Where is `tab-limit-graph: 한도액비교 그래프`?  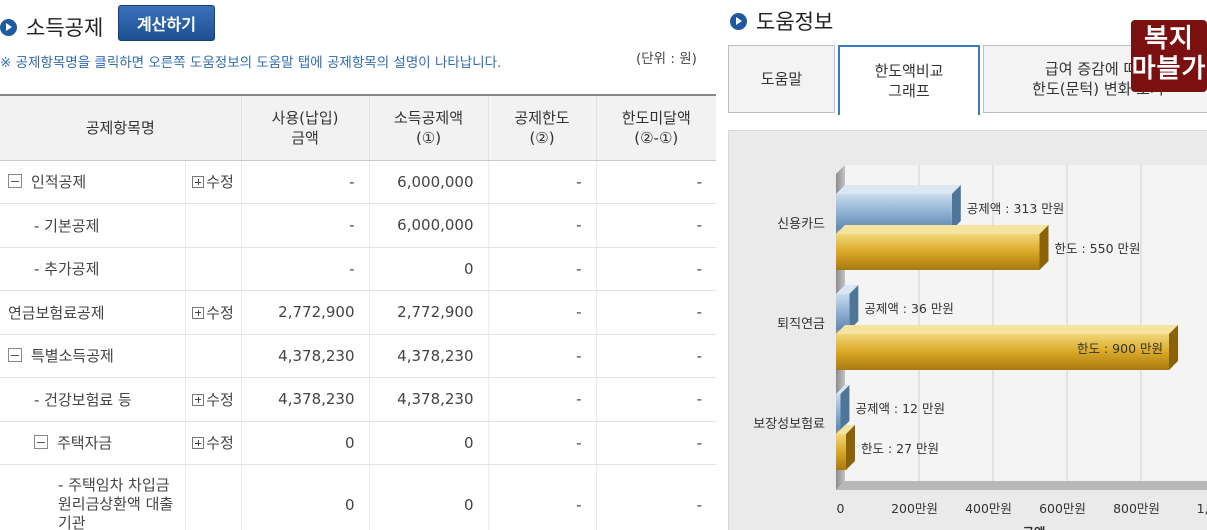
tab-limit-graph: 한도액비교 그래프 is located at coordinates (909, 80).